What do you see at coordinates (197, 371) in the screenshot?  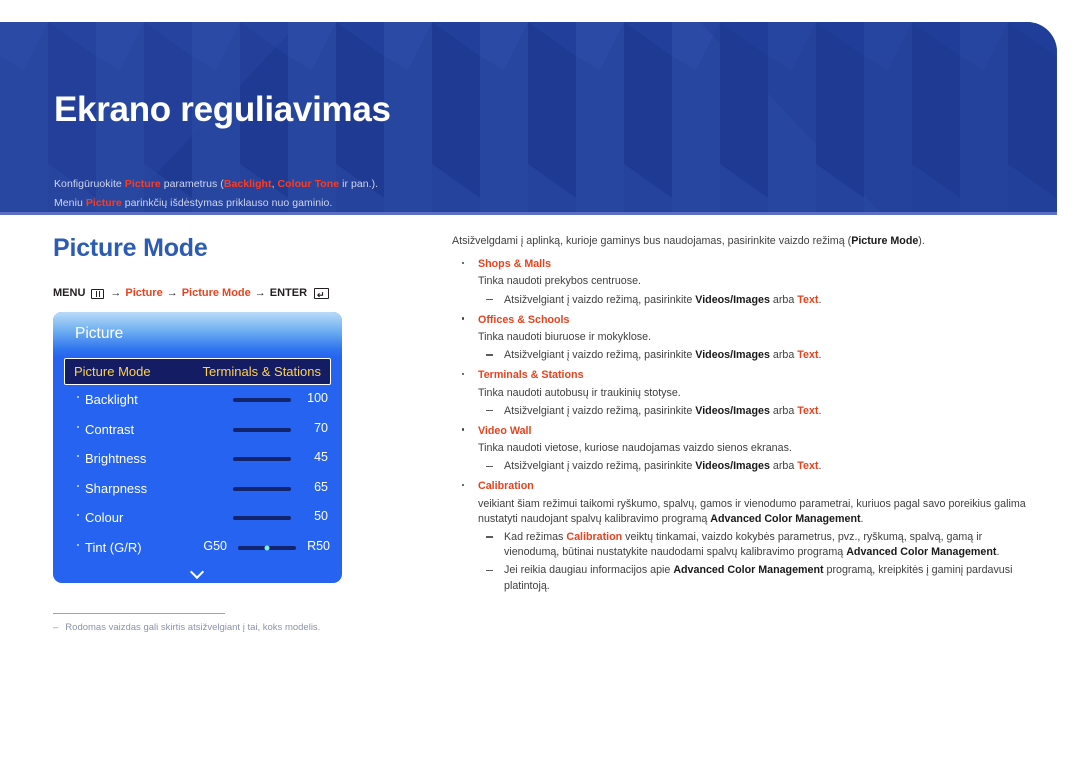 I see `osd-row-selected: Picture Mode Terminals & Stations` at bounding box center [197, 371].